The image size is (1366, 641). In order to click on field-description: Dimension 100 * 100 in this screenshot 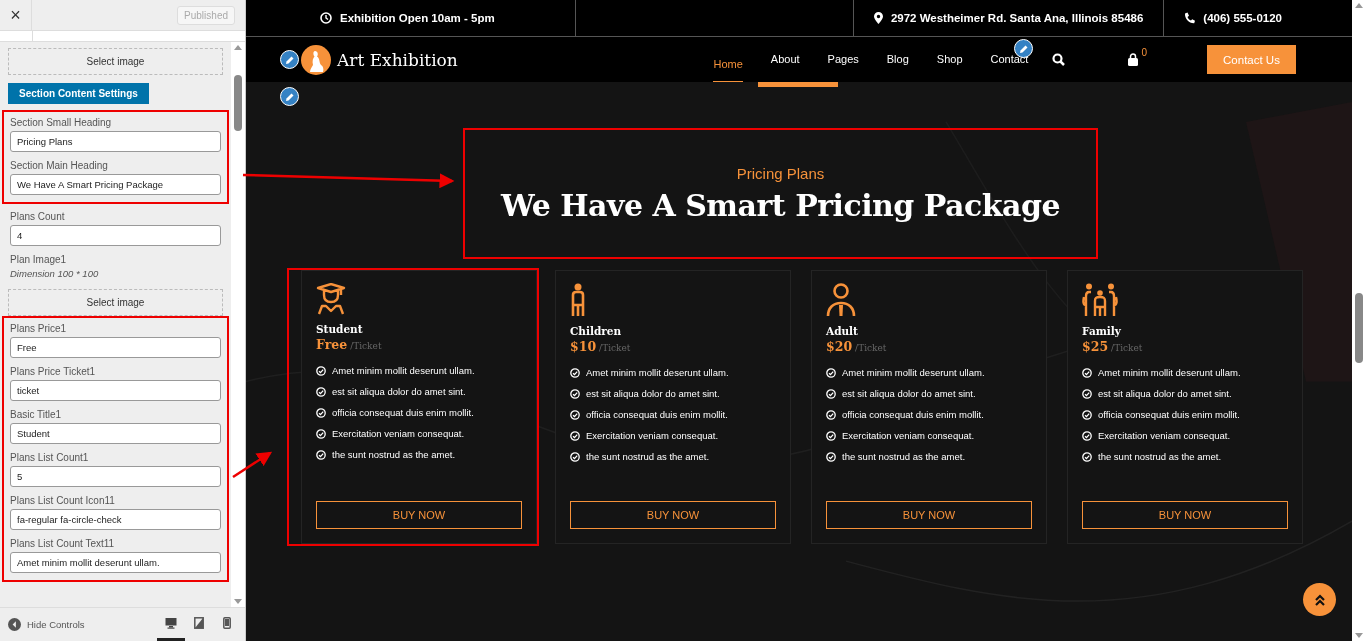, I will do `click(55, 273)`.